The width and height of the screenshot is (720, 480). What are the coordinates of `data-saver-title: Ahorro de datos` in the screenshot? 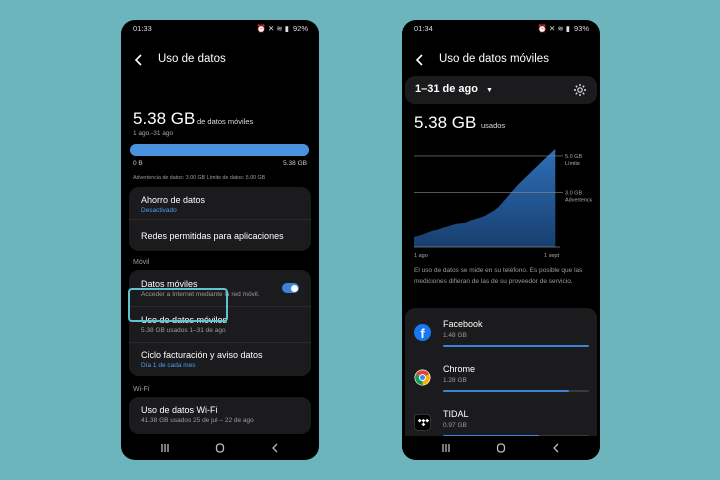 It's located at (173, 200).